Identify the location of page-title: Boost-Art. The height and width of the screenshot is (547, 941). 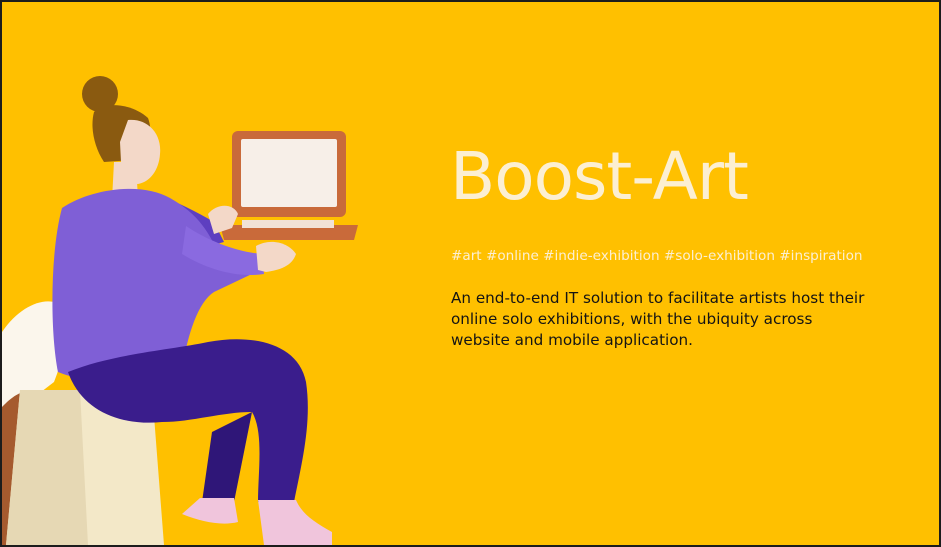
(599, 176).